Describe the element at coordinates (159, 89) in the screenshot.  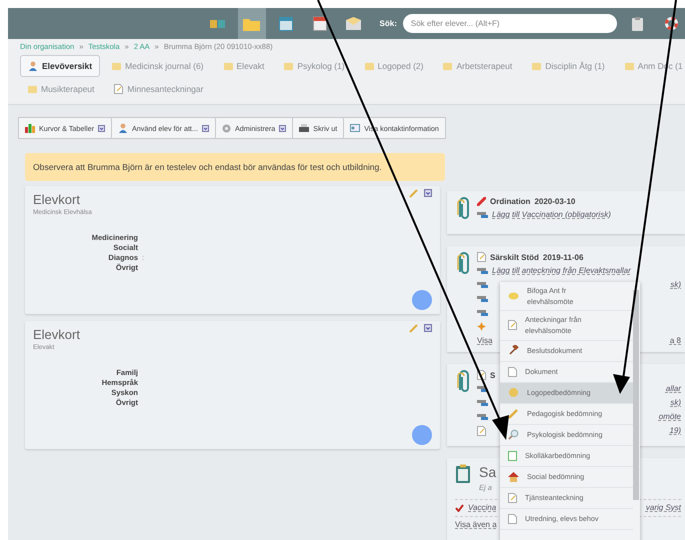
I see `tab: Minnesanteckningar` at that location.